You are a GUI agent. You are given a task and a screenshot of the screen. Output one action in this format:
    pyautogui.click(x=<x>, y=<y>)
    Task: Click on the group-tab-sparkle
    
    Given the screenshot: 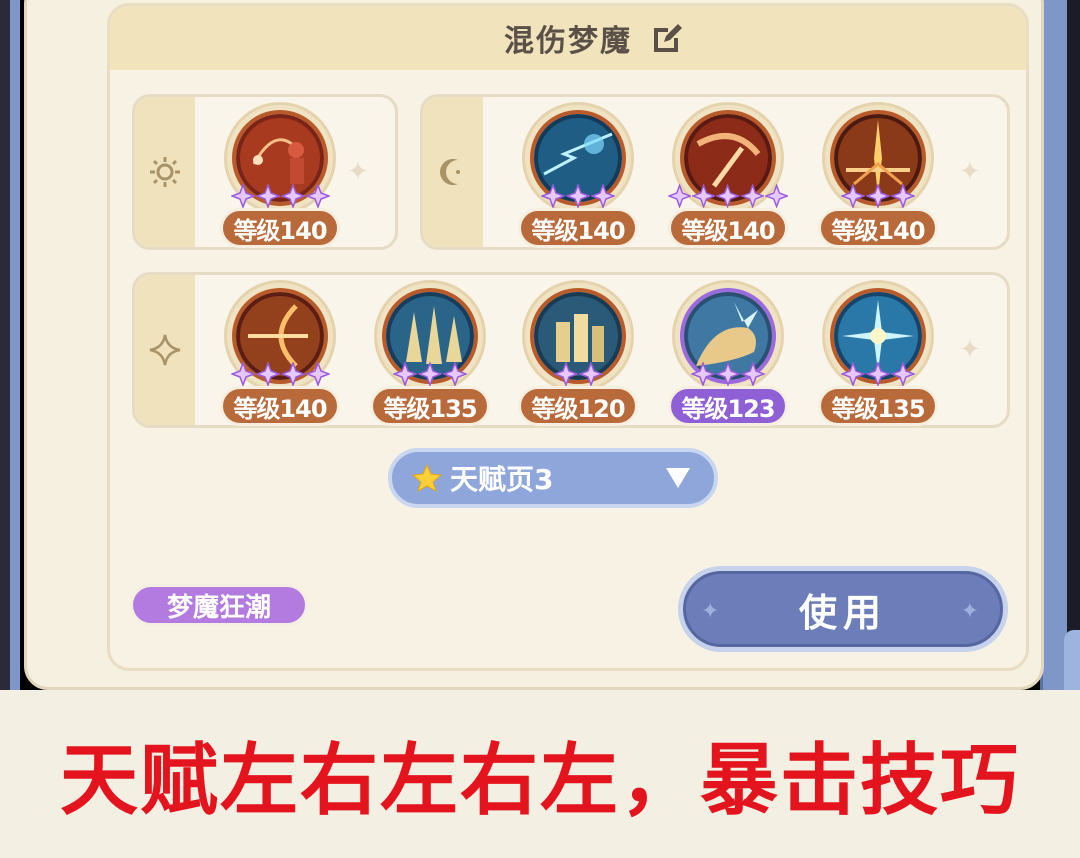 What is the action you would take?
    pyautogui.click(x=165, y=350)
    